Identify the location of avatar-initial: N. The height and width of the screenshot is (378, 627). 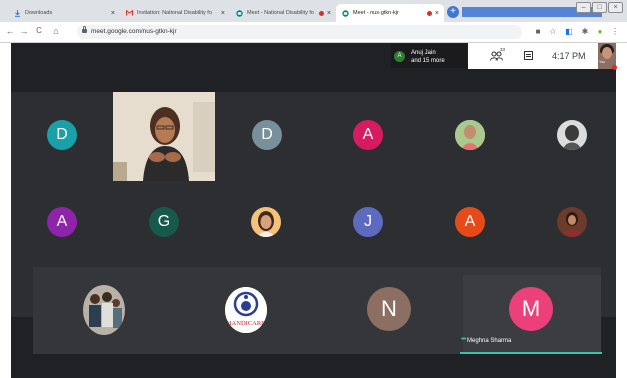
(389, 308).